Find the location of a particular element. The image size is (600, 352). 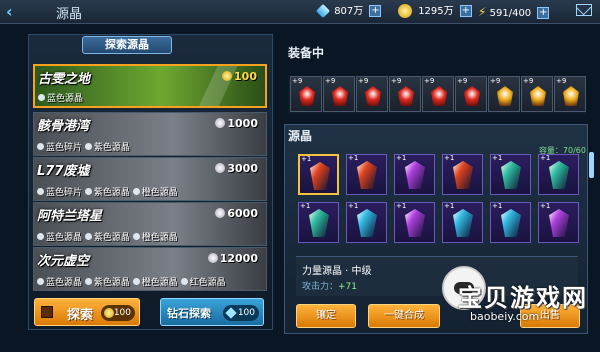

explore-header: 探索源晶 is located at coordinates (127, 45).